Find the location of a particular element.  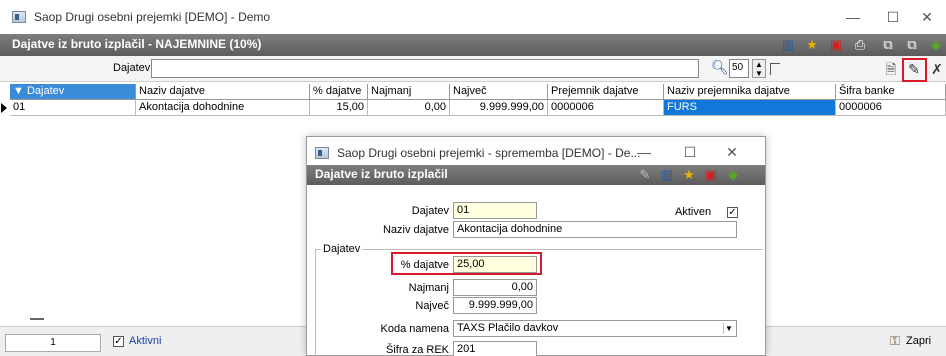

export-icon: ▣ is located at coordinates (836, 45).